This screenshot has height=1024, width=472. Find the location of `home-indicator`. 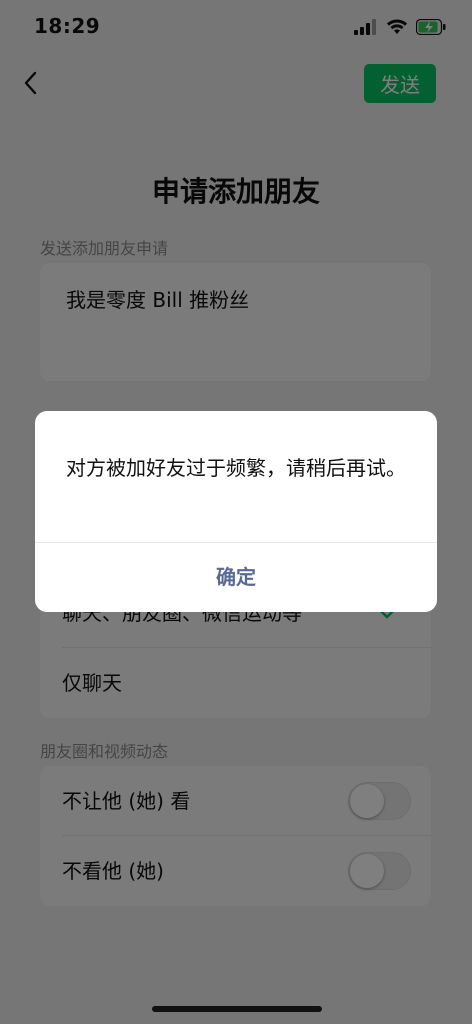

home-indicator is located at coordinates (237, 1009).